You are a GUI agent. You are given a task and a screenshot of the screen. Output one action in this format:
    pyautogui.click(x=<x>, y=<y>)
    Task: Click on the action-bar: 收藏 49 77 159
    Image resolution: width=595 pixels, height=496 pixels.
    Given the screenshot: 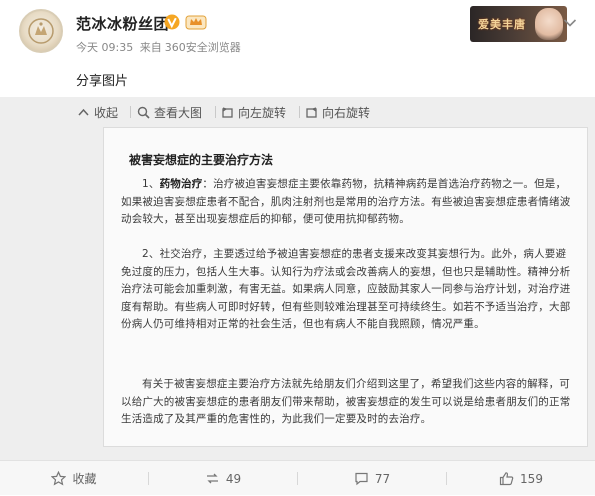 What is the action you would take?
    pyautogui.click(x=297, y=477)
    